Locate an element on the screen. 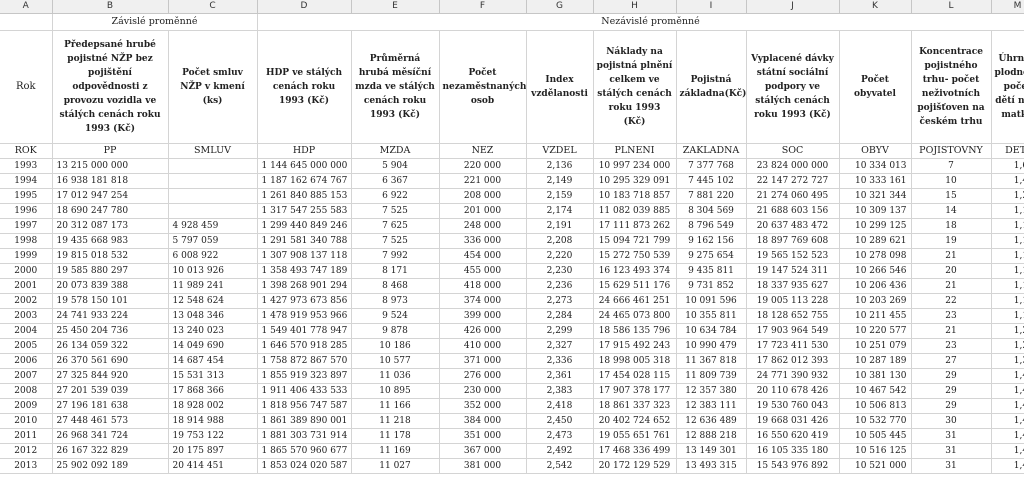  data-cell: 10 183 718 857 is located at coordinates (635, 196).